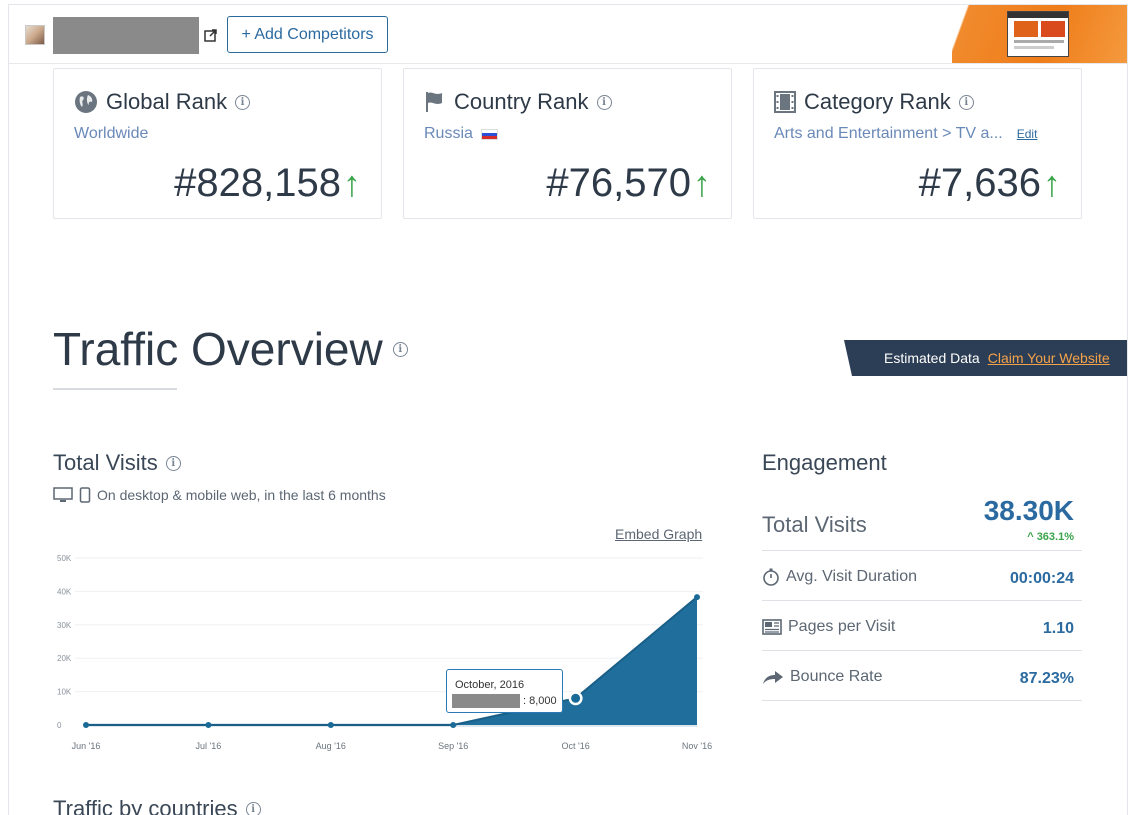 This screenshot has width=1134, height=815. Describe the element at coordinates (490, 685) in the screenshot. I see `tooltip-month: October, 2016` at that location.